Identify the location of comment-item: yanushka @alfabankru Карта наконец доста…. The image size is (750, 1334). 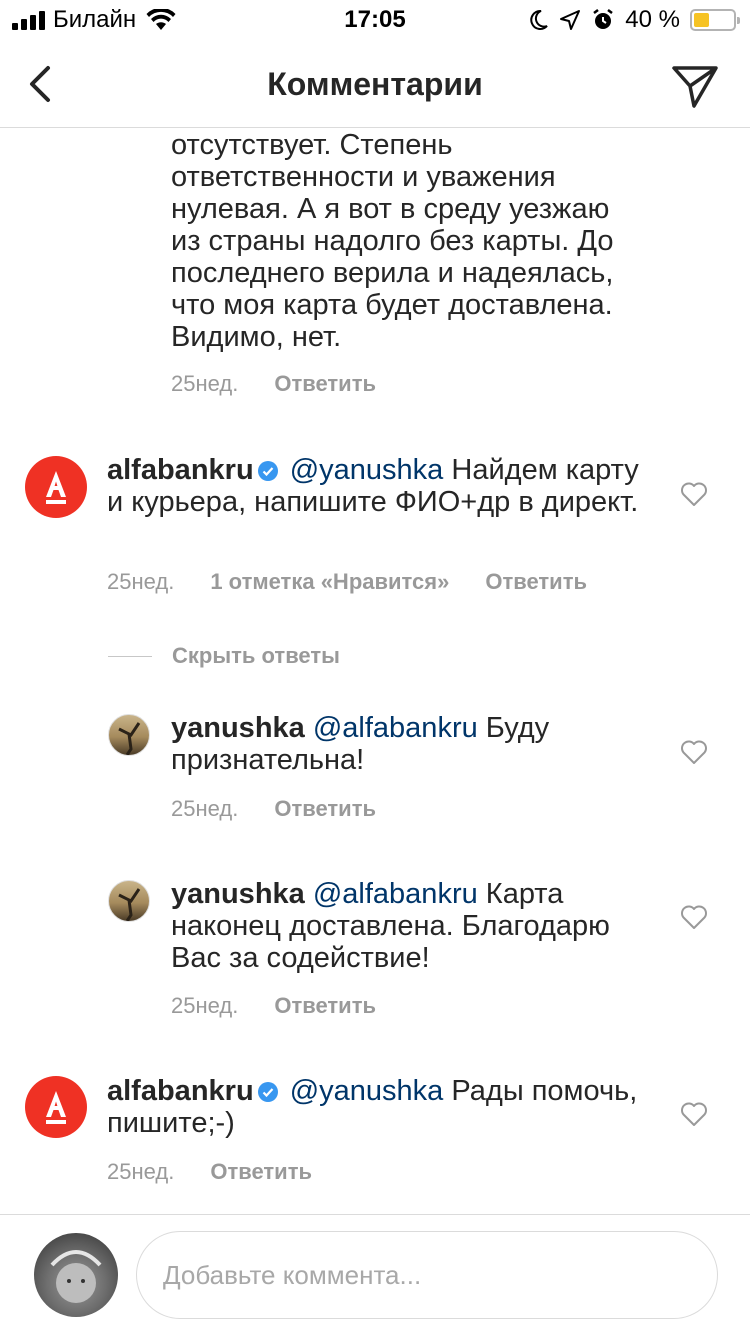
(401, 926).